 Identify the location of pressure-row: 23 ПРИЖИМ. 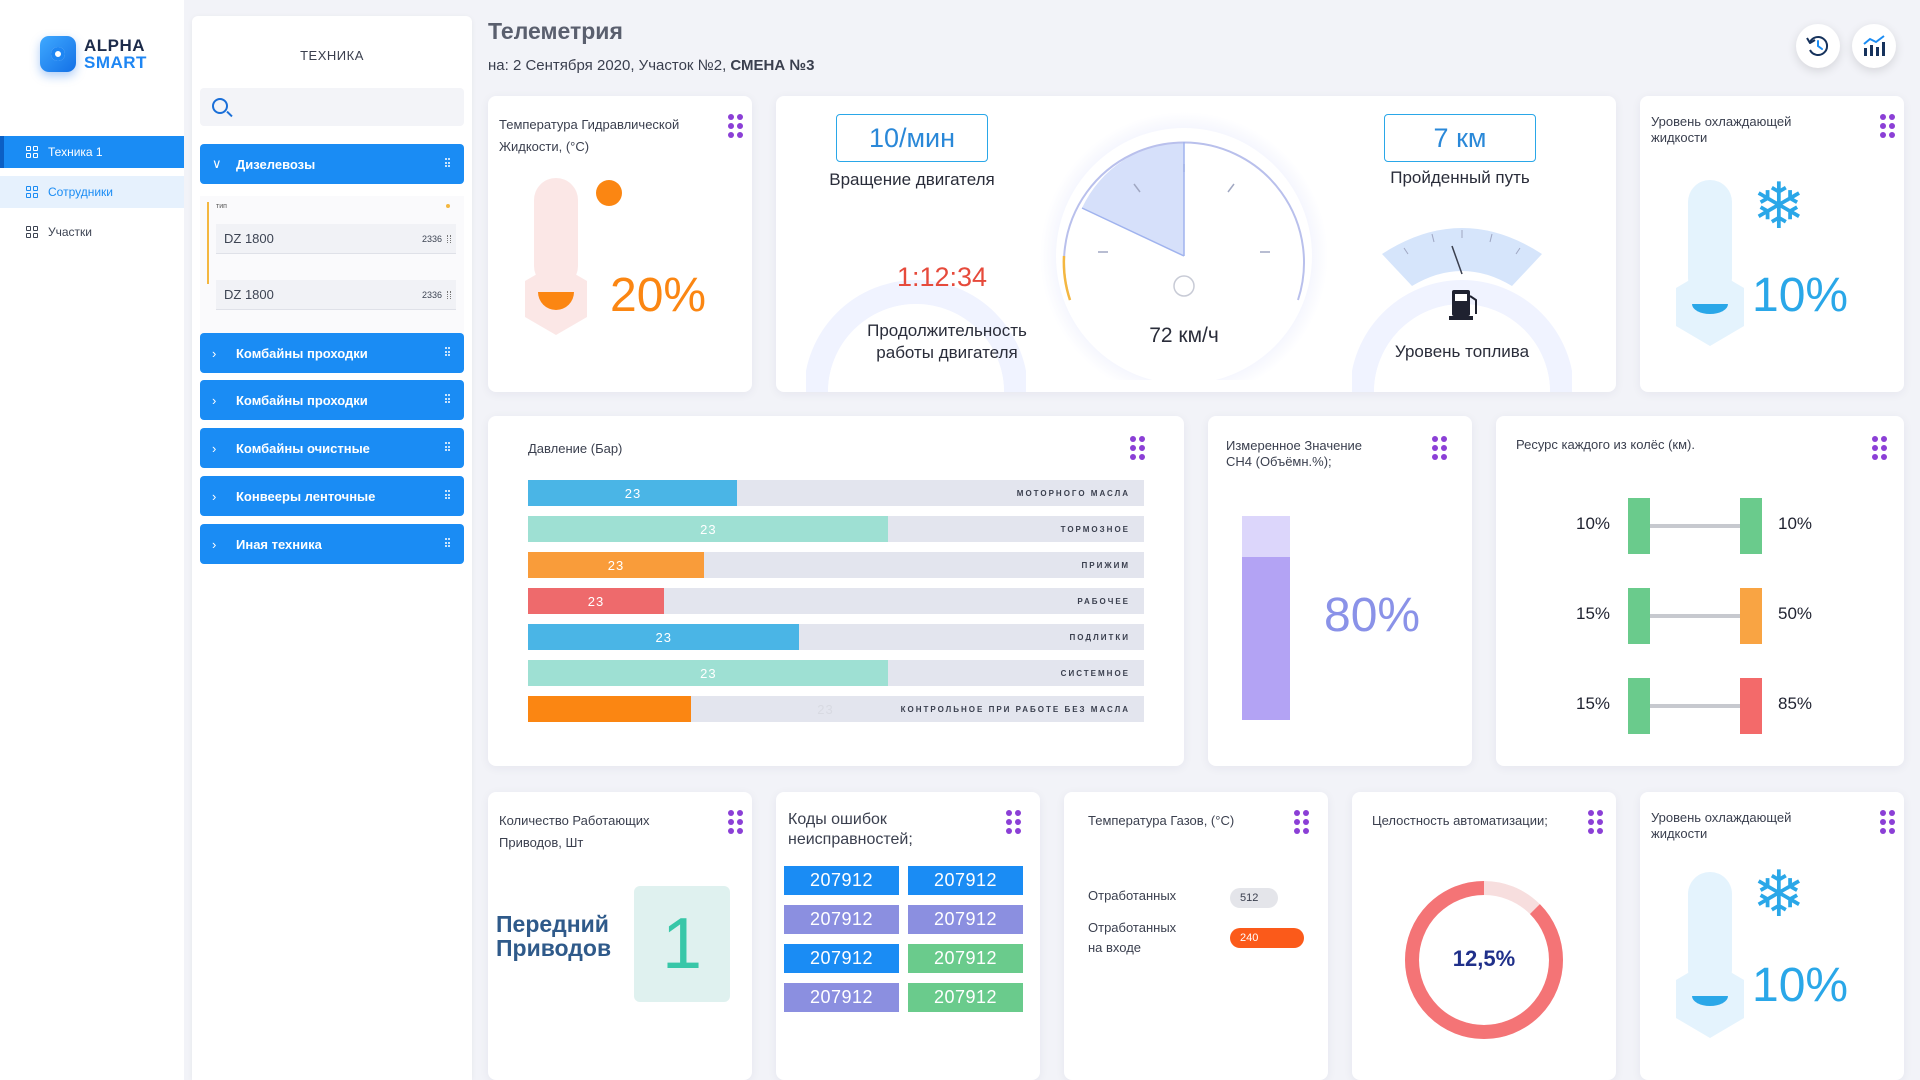
(836, 565).